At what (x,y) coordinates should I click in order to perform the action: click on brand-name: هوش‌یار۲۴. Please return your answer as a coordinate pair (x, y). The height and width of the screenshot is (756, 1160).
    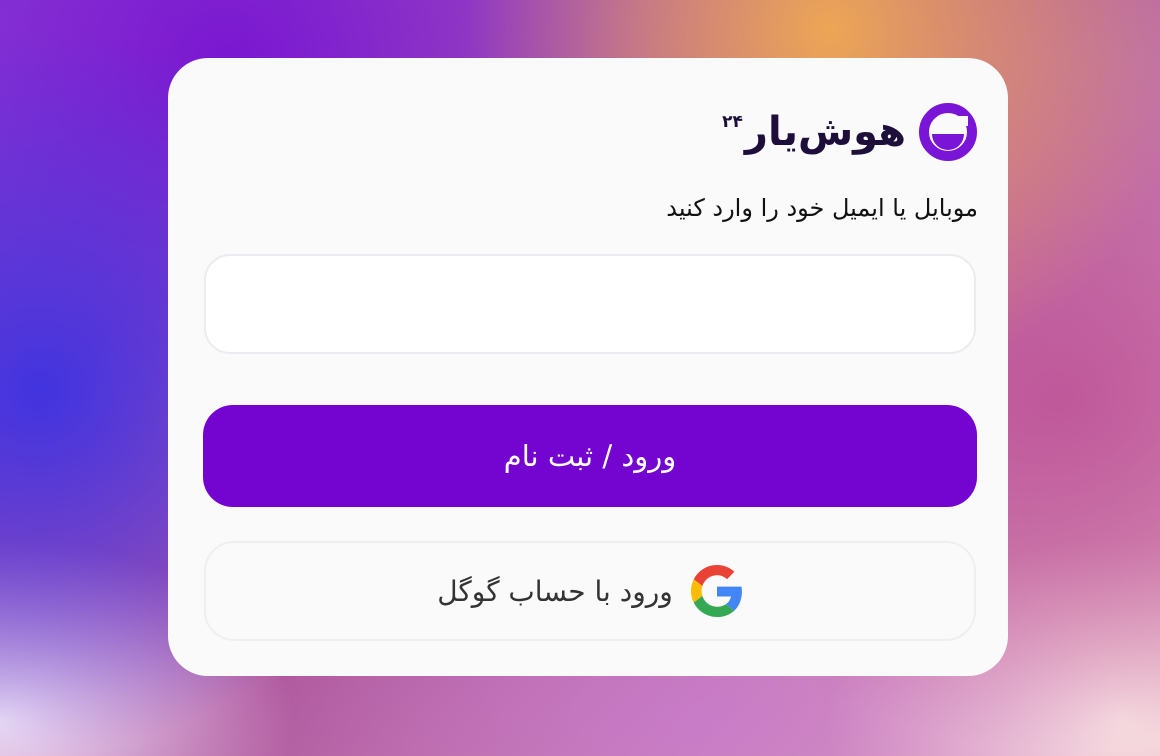
    Looking at the image, I should click on (814, 132).